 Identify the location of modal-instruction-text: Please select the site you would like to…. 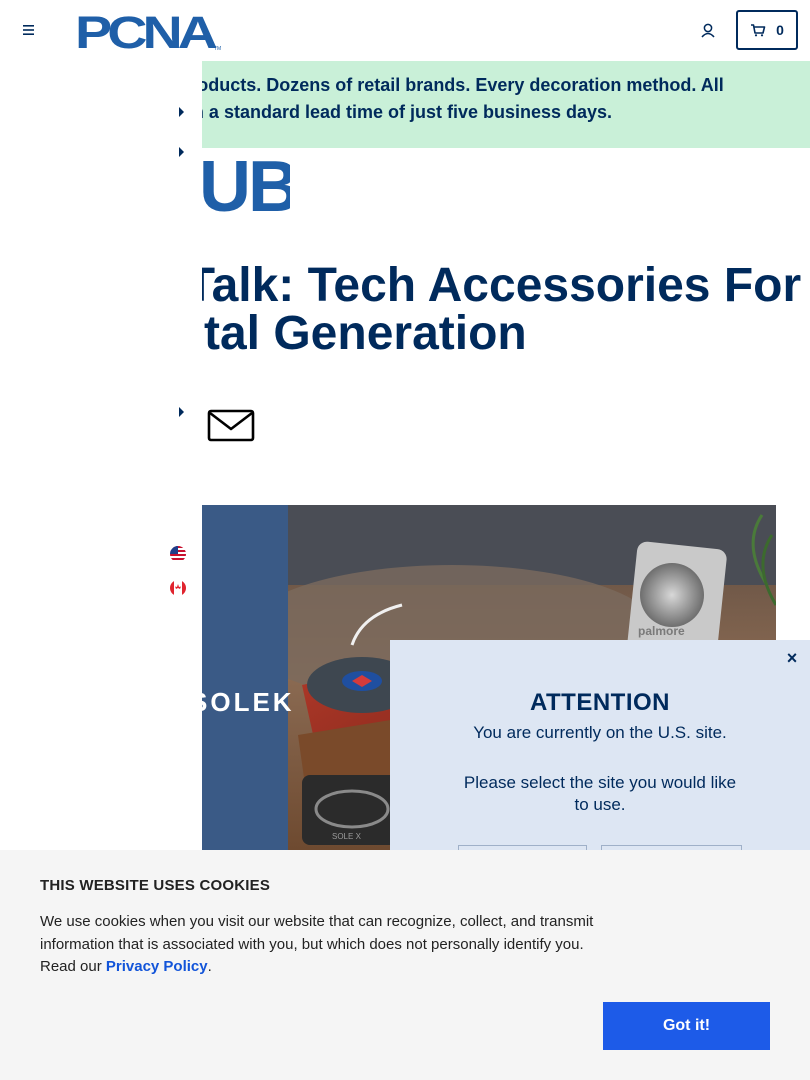
(600, 793).